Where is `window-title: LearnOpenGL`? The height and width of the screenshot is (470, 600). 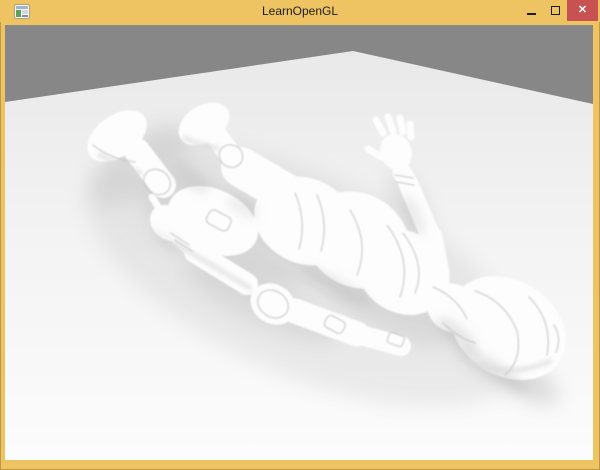
window-title: LearnOpenGL is located at coordinates (300, 11).